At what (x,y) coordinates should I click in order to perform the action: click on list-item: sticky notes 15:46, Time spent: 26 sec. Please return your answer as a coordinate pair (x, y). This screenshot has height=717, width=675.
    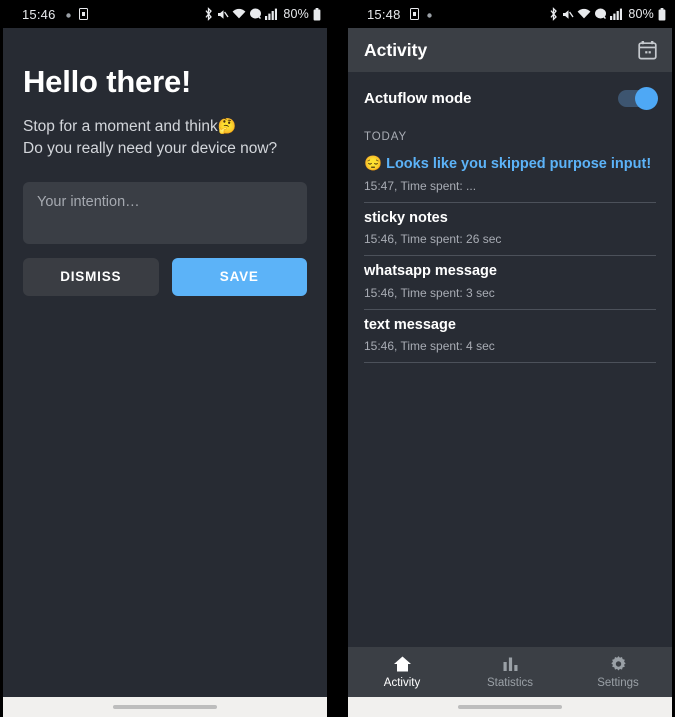
    Looking at the image, I should click on (510, 230).